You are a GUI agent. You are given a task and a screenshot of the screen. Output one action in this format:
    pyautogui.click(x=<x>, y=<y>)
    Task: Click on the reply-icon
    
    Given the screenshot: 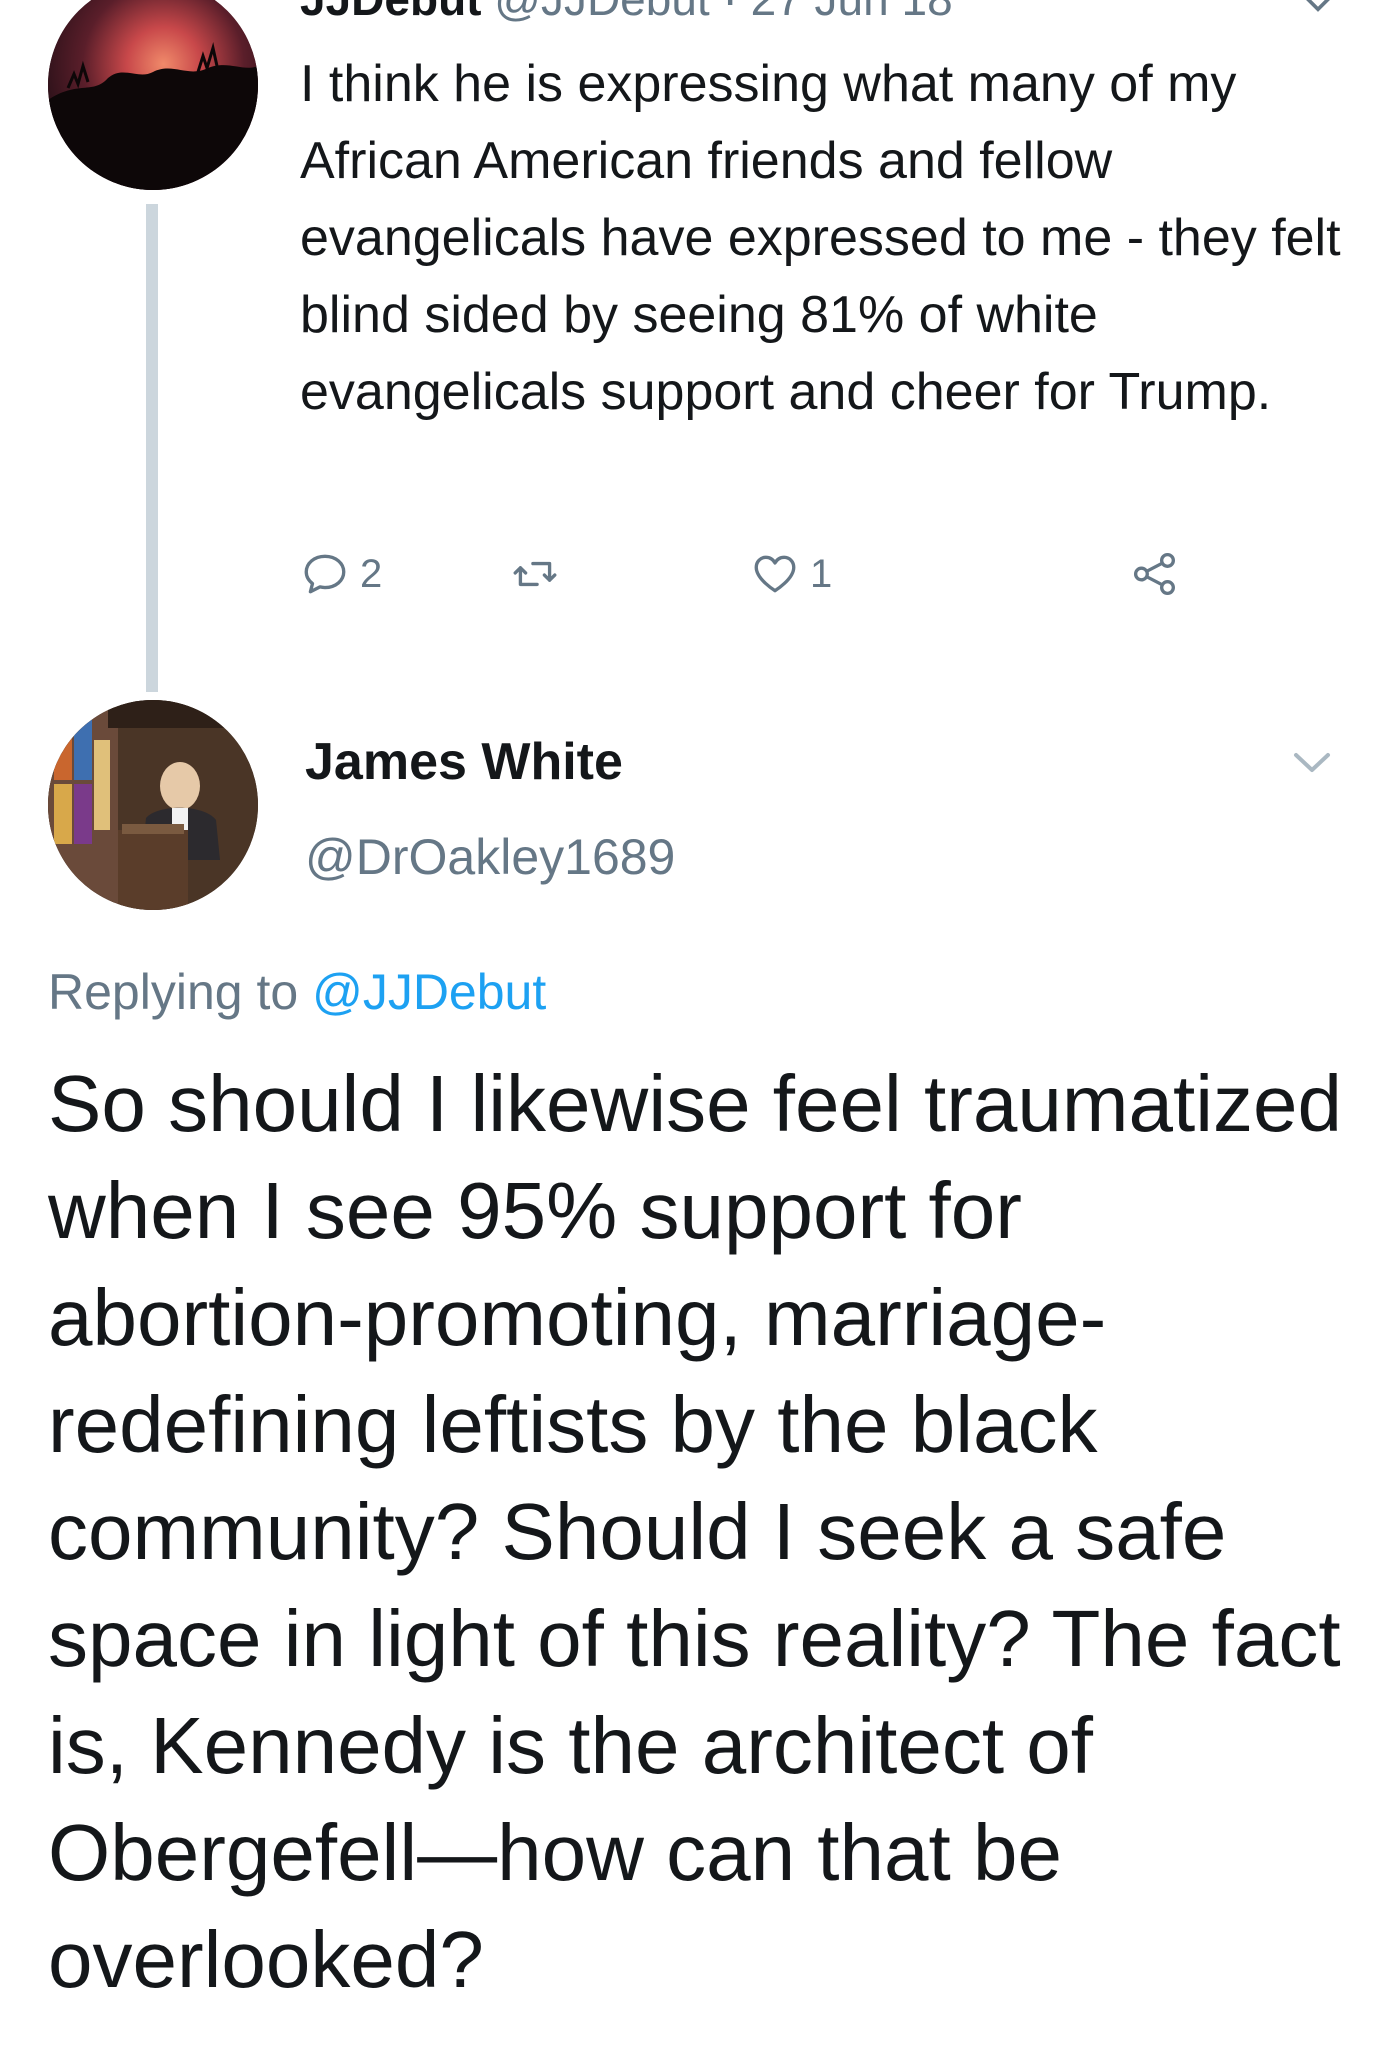 What is the action you would take?
    pyautogui.click(x=325, y=574)
    